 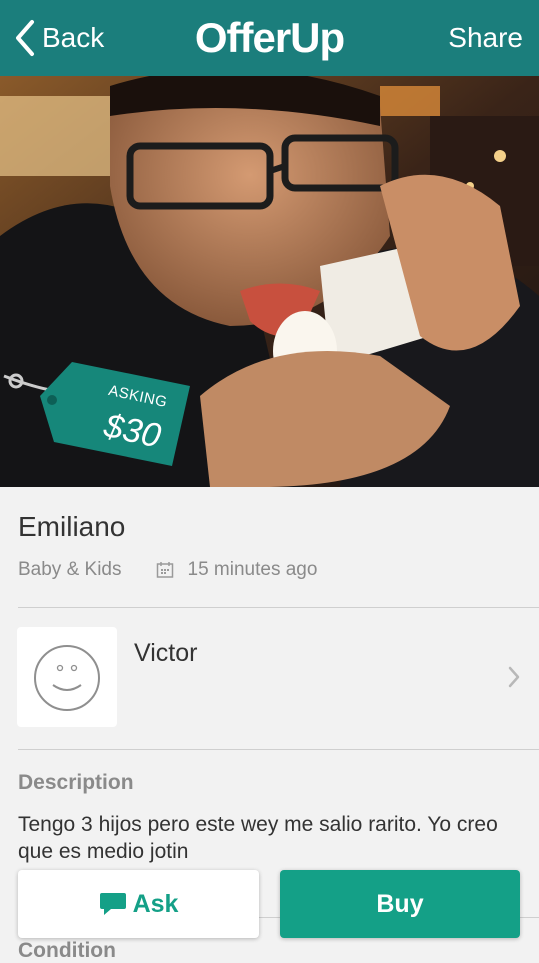 I want to click on smiley-avatar-icon, so click(x=67, y=678).